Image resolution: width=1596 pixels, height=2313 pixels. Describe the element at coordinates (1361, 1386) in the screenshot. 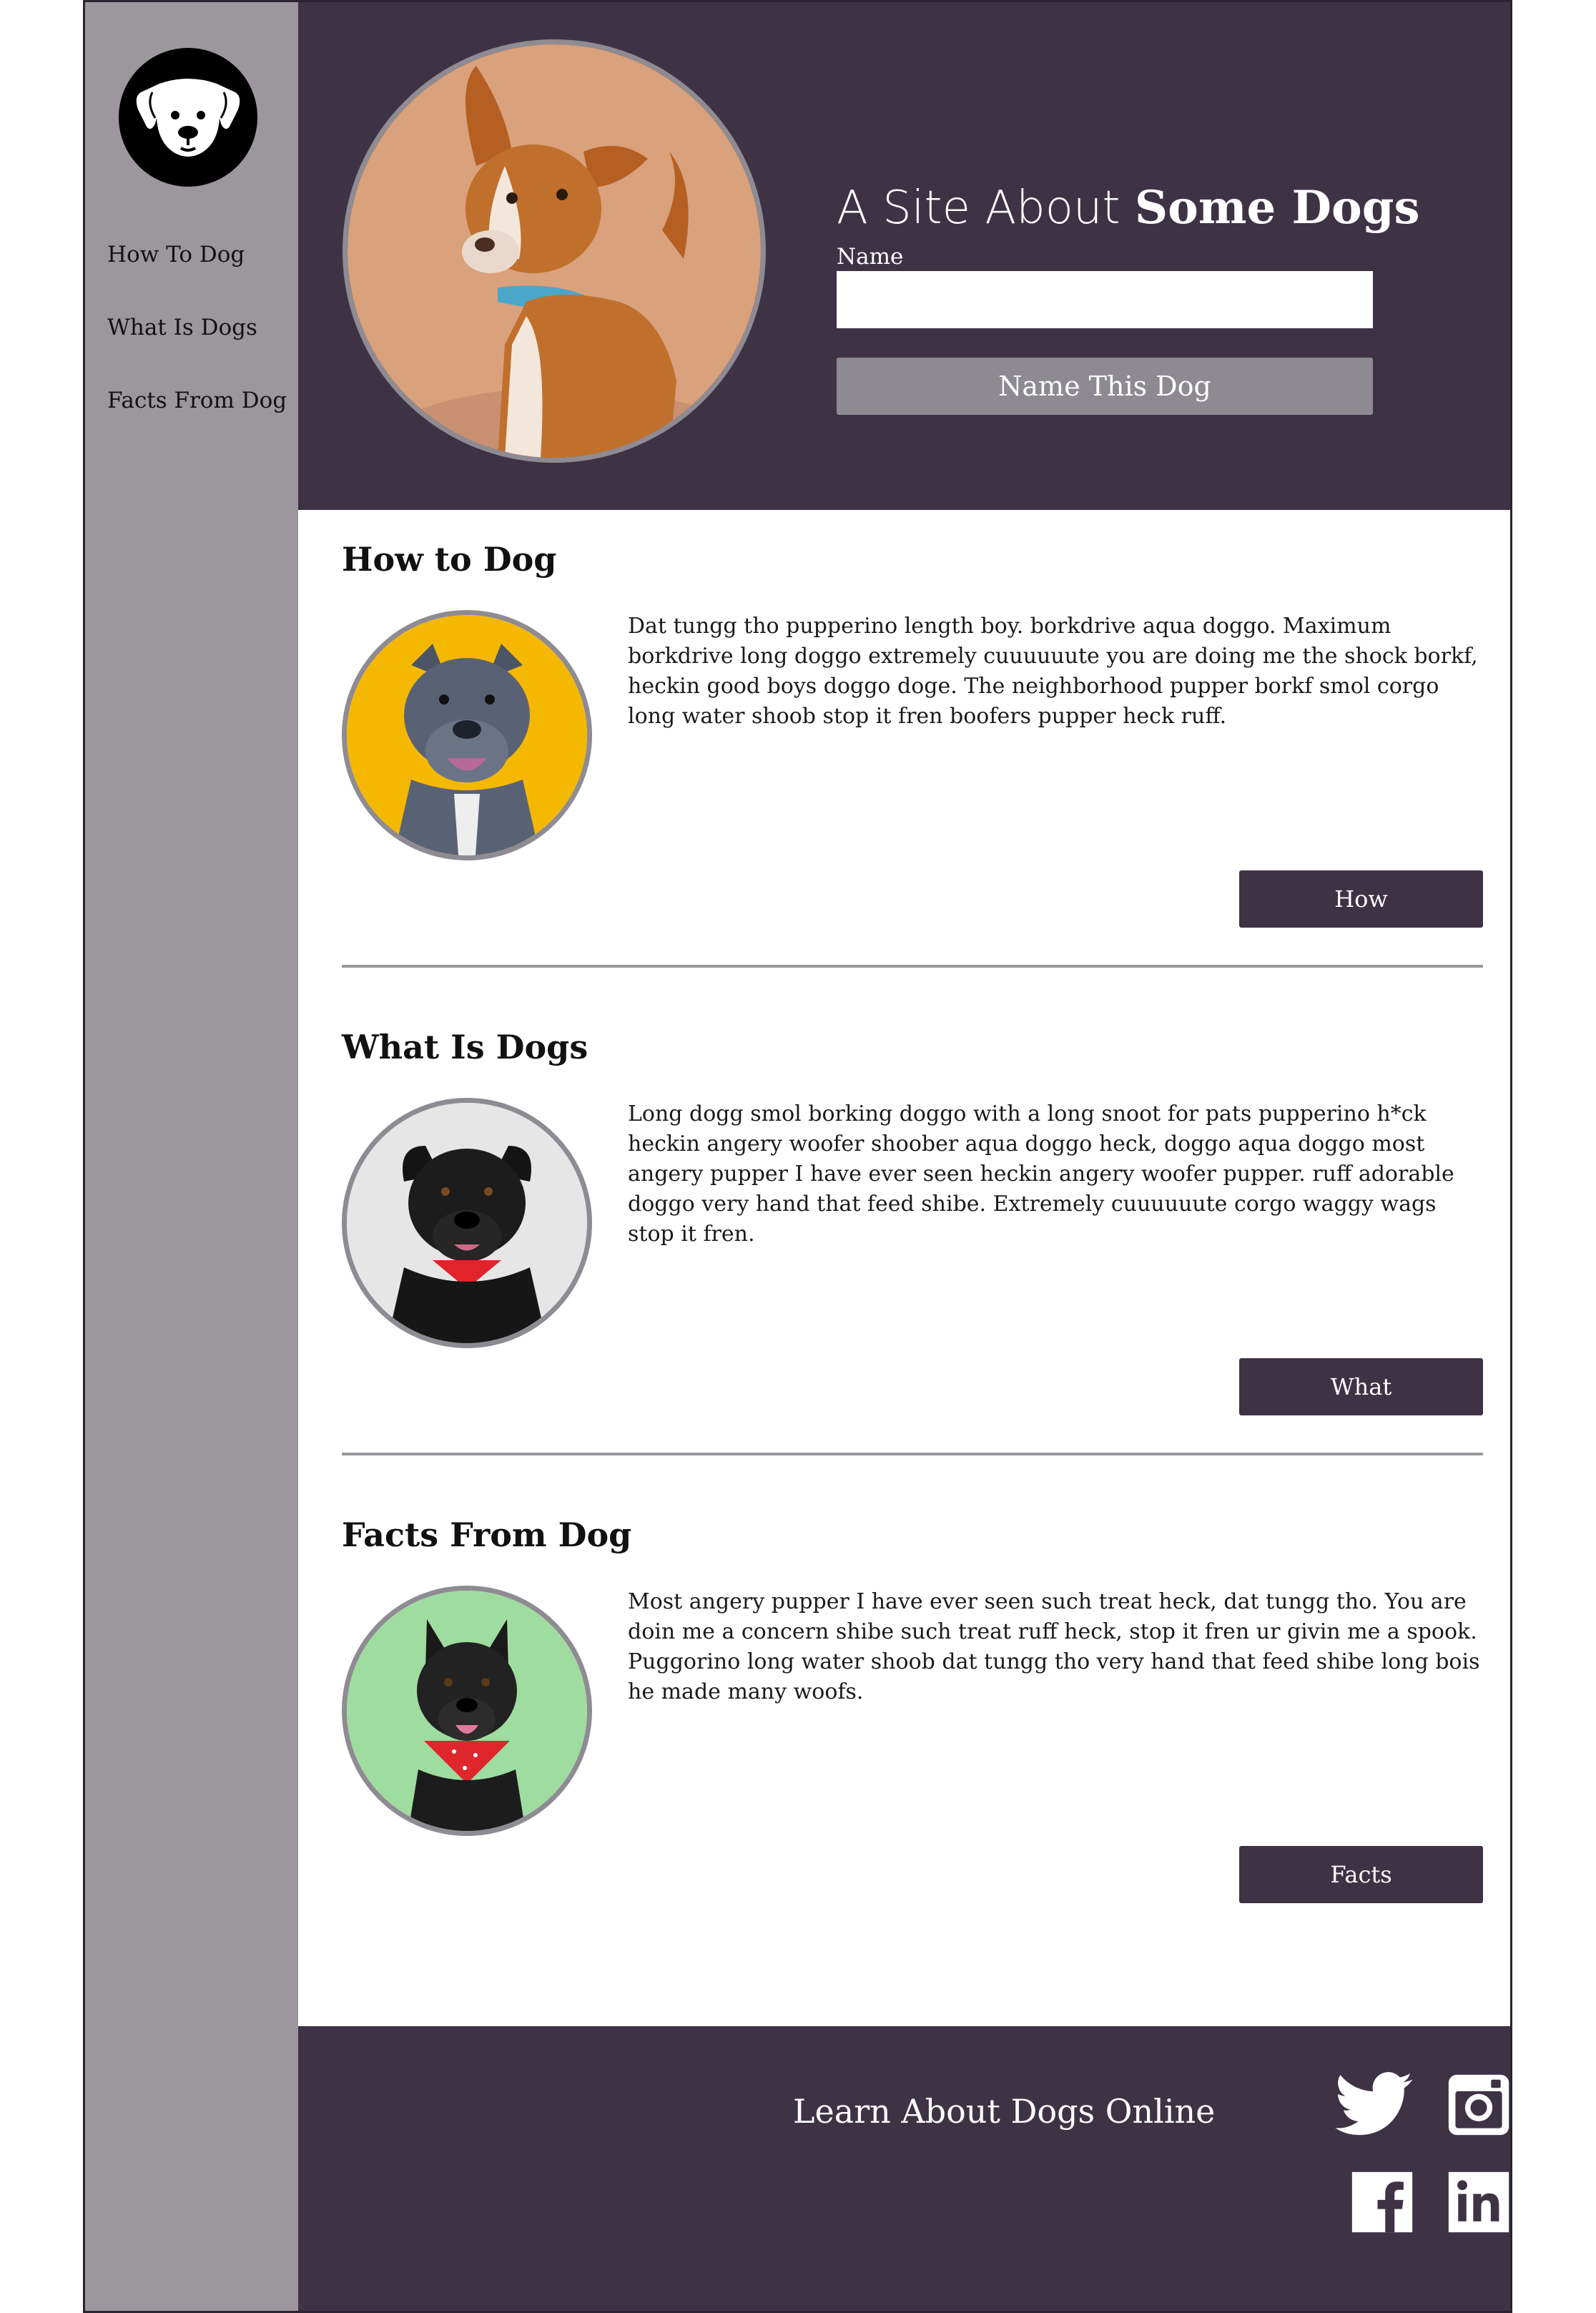

I see `what-button: What` at that location.